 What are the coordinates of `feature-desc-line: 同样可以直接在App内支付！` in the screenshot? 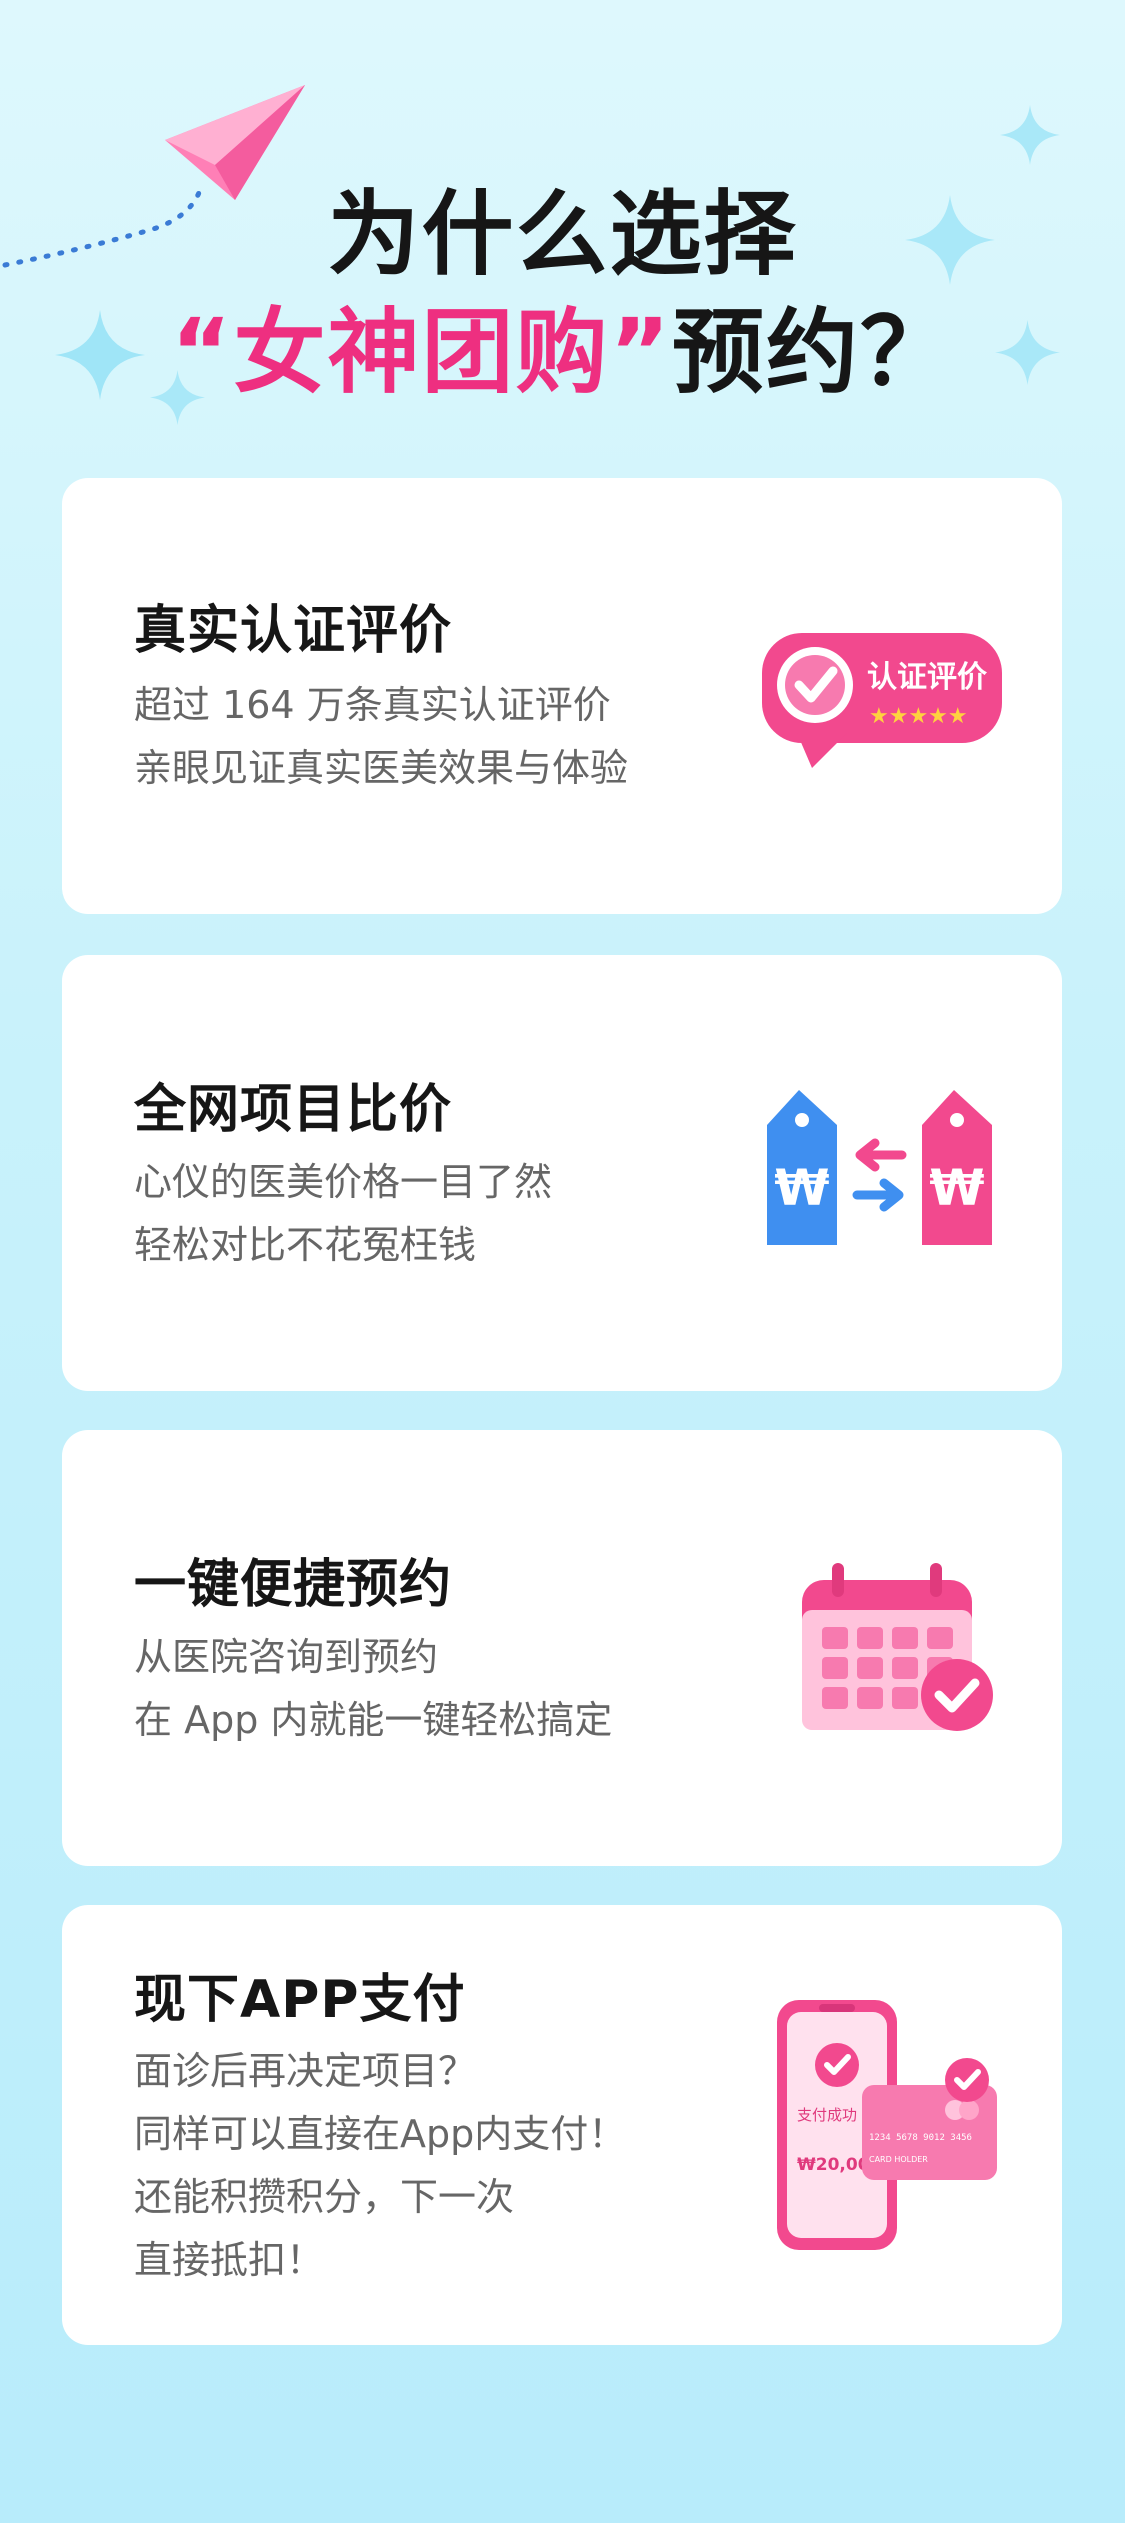 It's located at (380, 2134).